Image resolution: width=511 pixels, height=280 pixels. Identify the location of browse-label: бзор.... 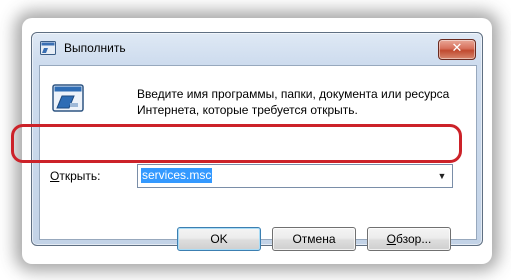
(414, 239).